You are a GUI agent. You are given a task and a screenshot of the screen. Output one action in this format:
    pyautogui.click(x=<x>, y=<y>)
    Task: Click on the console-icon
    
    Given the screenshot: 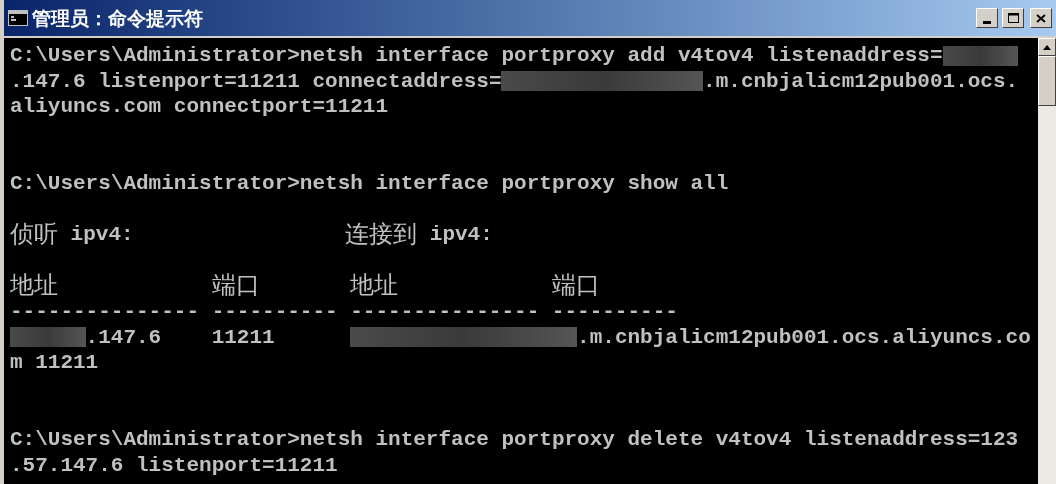 What is the action you would take?
    pyautogui.click(x=18, y=18)
    